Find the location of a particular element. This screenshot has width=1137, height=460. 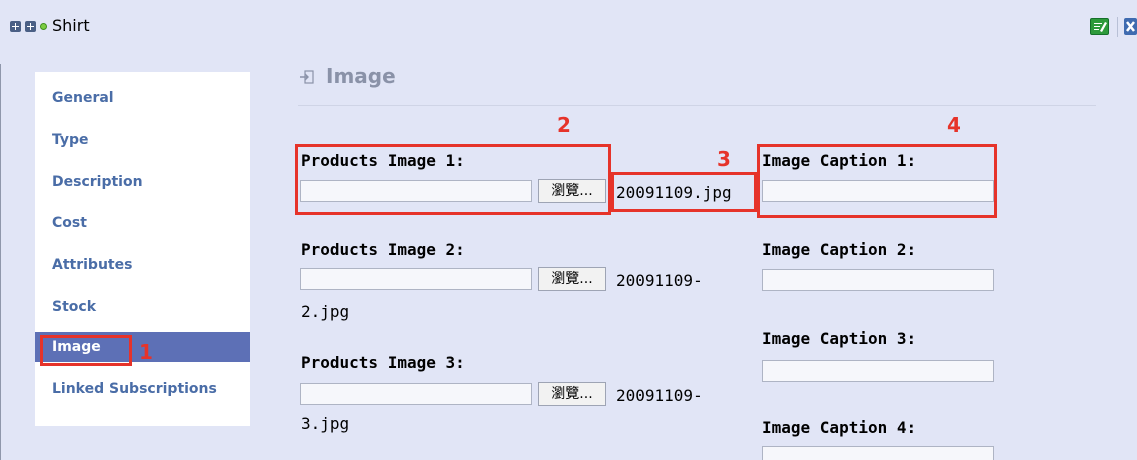

annotation-number-4: 4 is located at coordinates (954, 125).